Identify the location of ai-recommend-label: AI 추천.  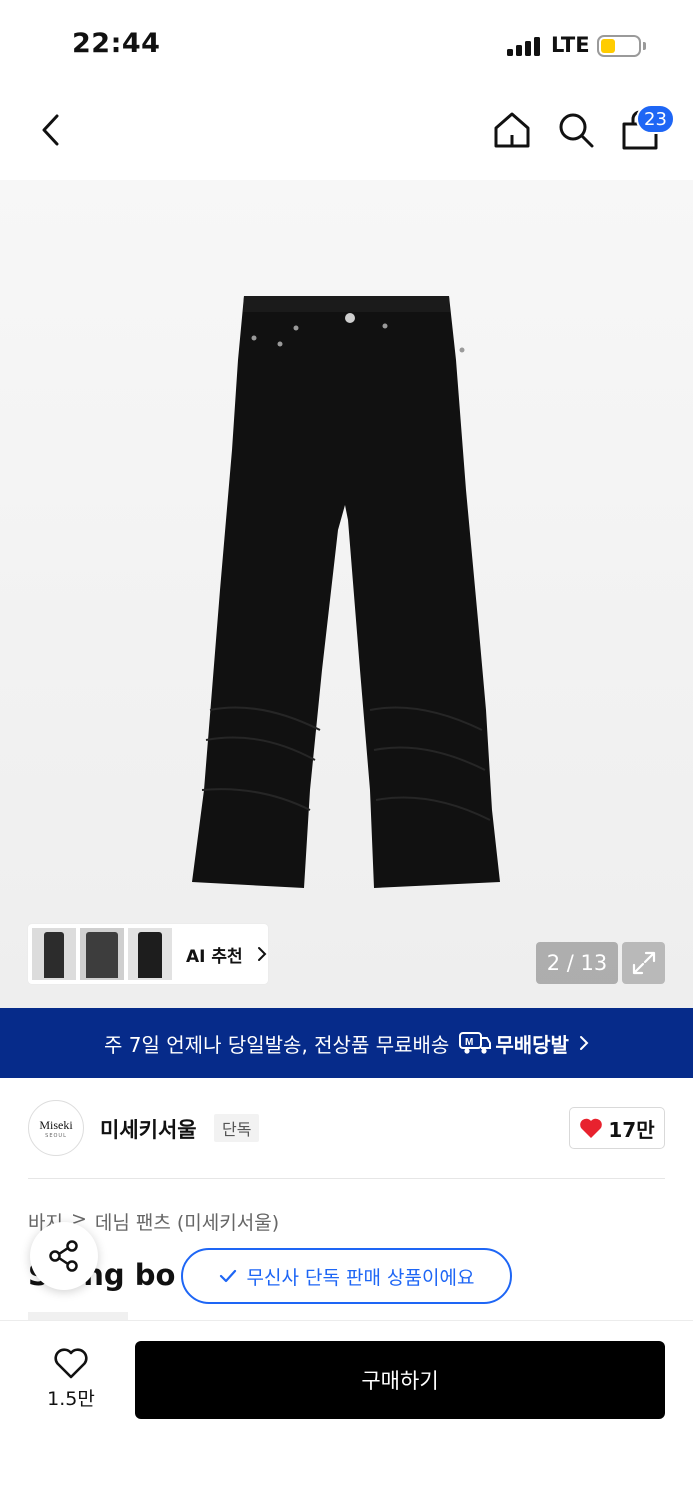
(214, 956).